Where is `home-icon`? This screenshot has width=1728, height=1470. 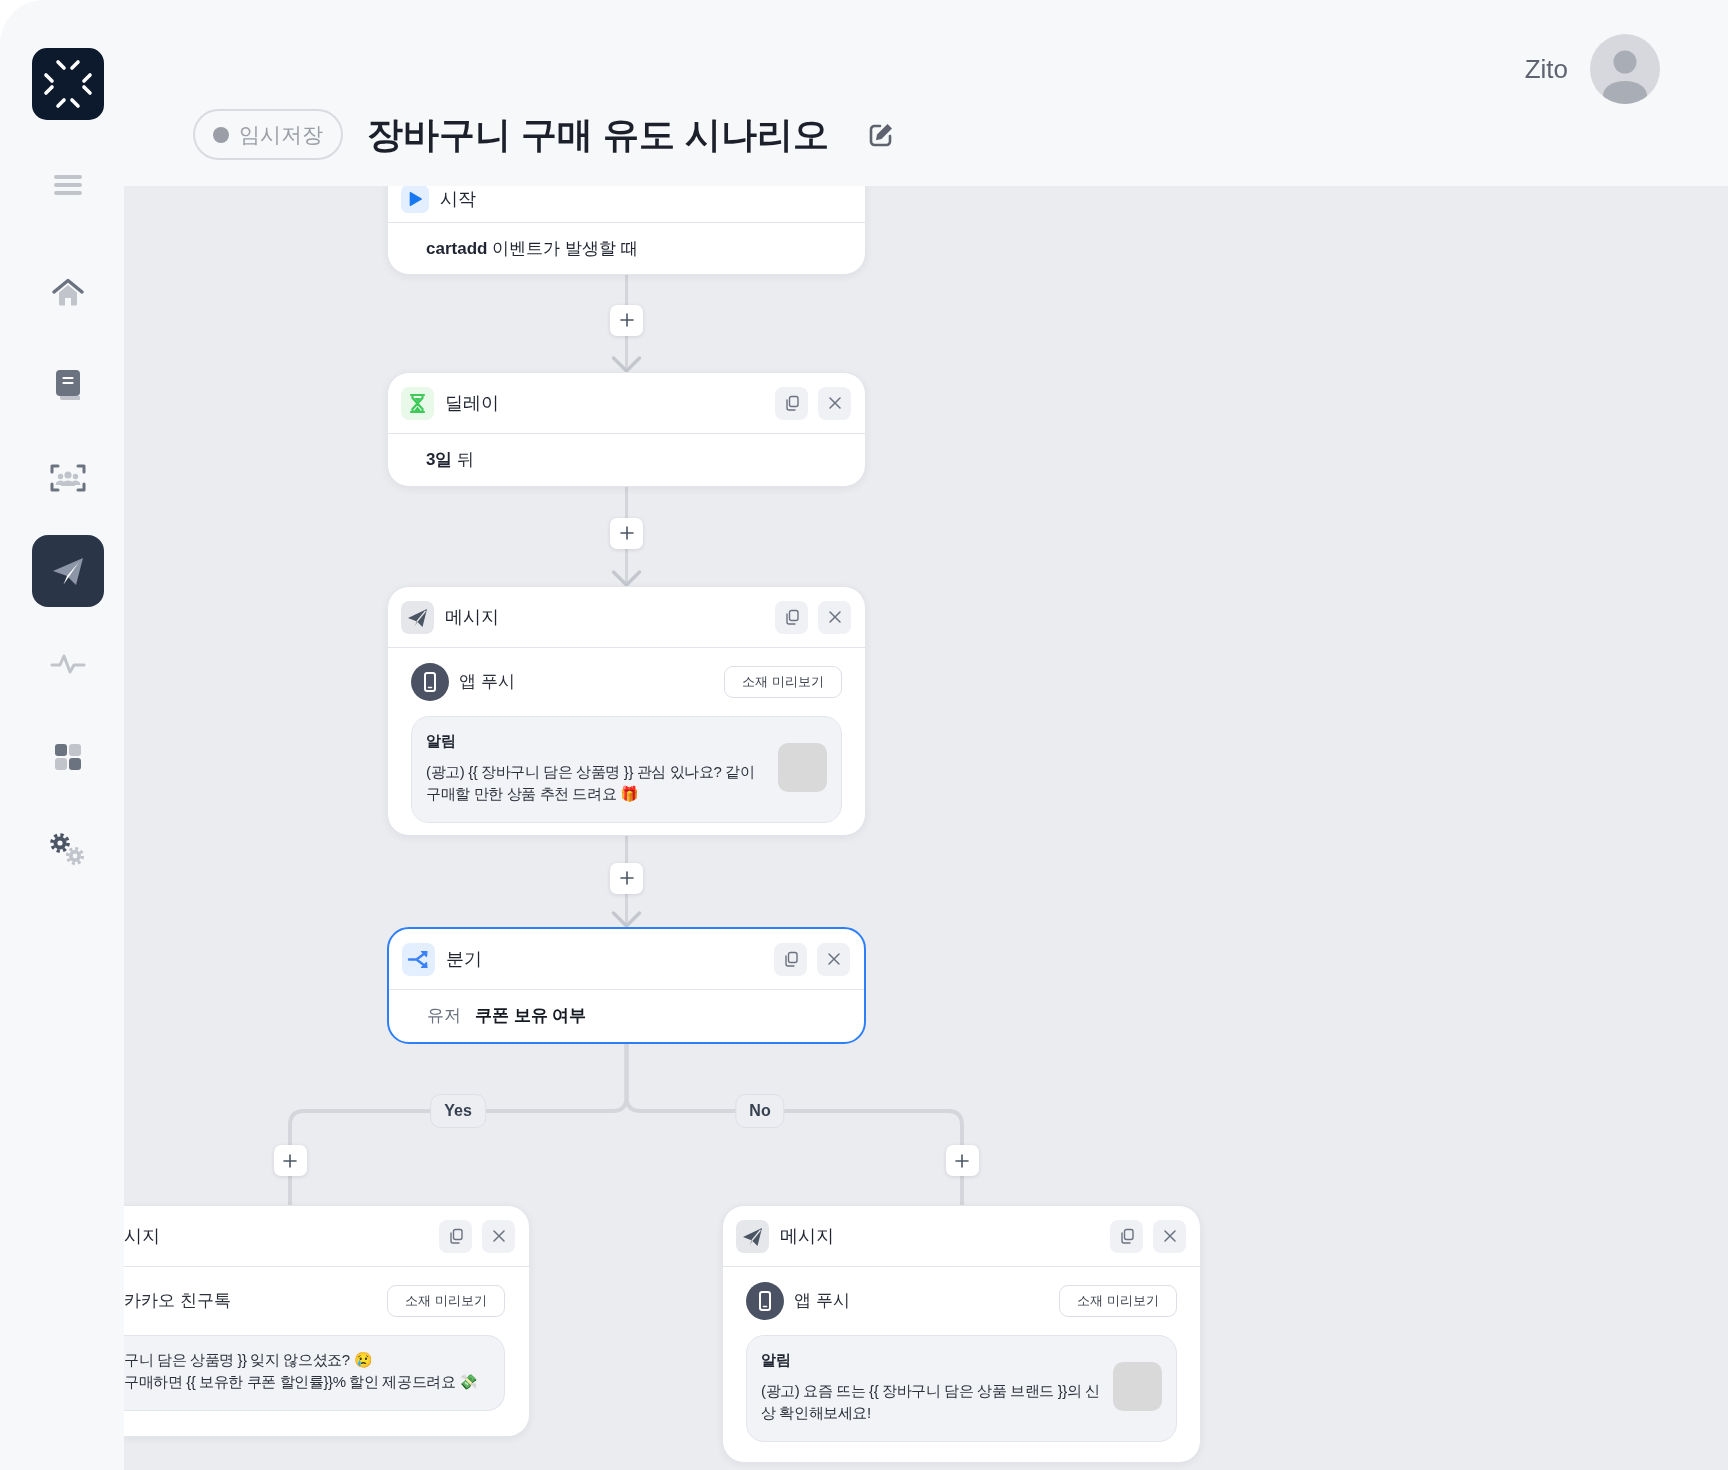 home-icon is located at coordinates (68, 292).